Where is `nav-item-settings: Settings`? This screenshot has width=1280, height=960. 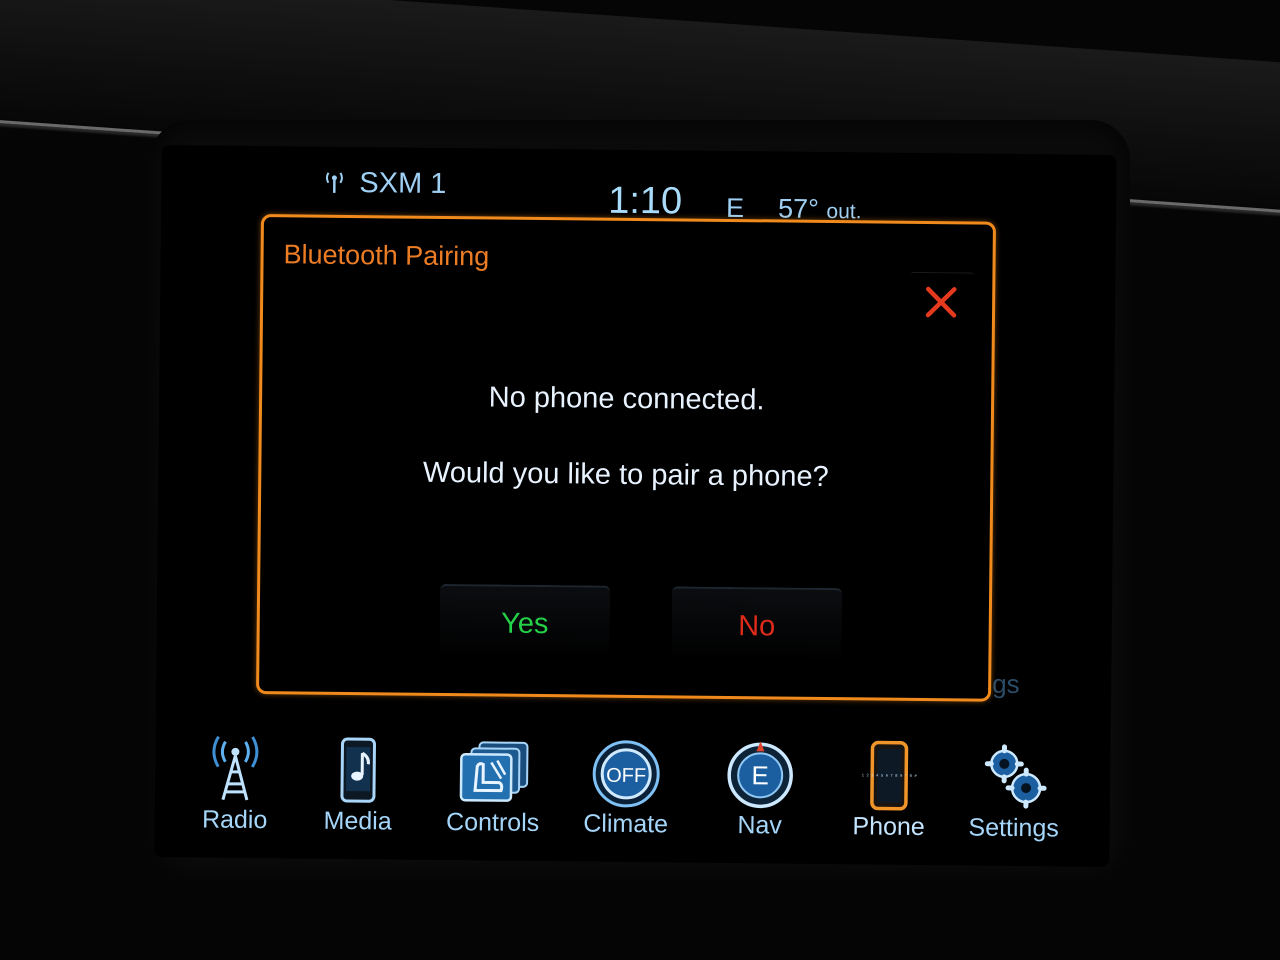
nav-item-settings: Settings is located at coordinates (1013, 796).